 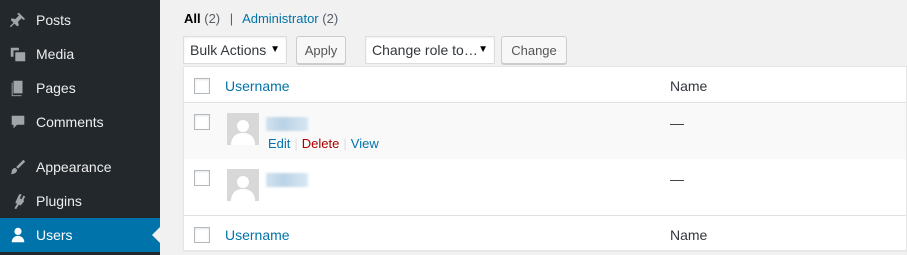 What do you see at coordinates (74, 167) in the screenshot?
I see `sidebar-item-label: Appearance` at bounding box center [74, 167].